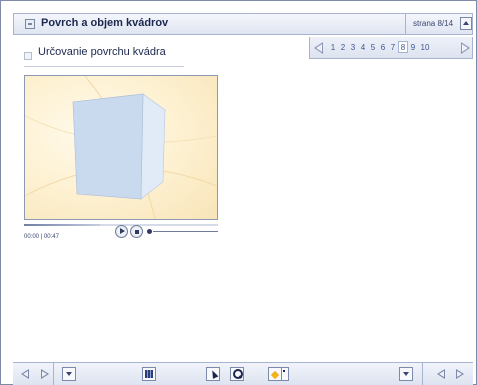 The height and width of the screenshot is (385, 477). I want to click on section-heading: Určovanie povrchu kvádra, so click(104, 56).